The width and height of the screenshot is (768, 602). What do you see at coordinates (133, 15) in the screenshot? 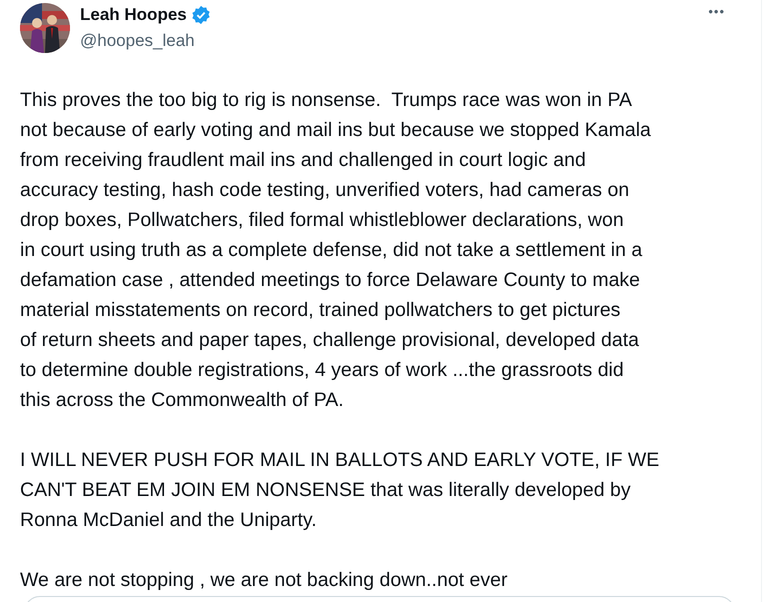
I see `author-name: Leah Hoopes` at bounding box center [133, 15].